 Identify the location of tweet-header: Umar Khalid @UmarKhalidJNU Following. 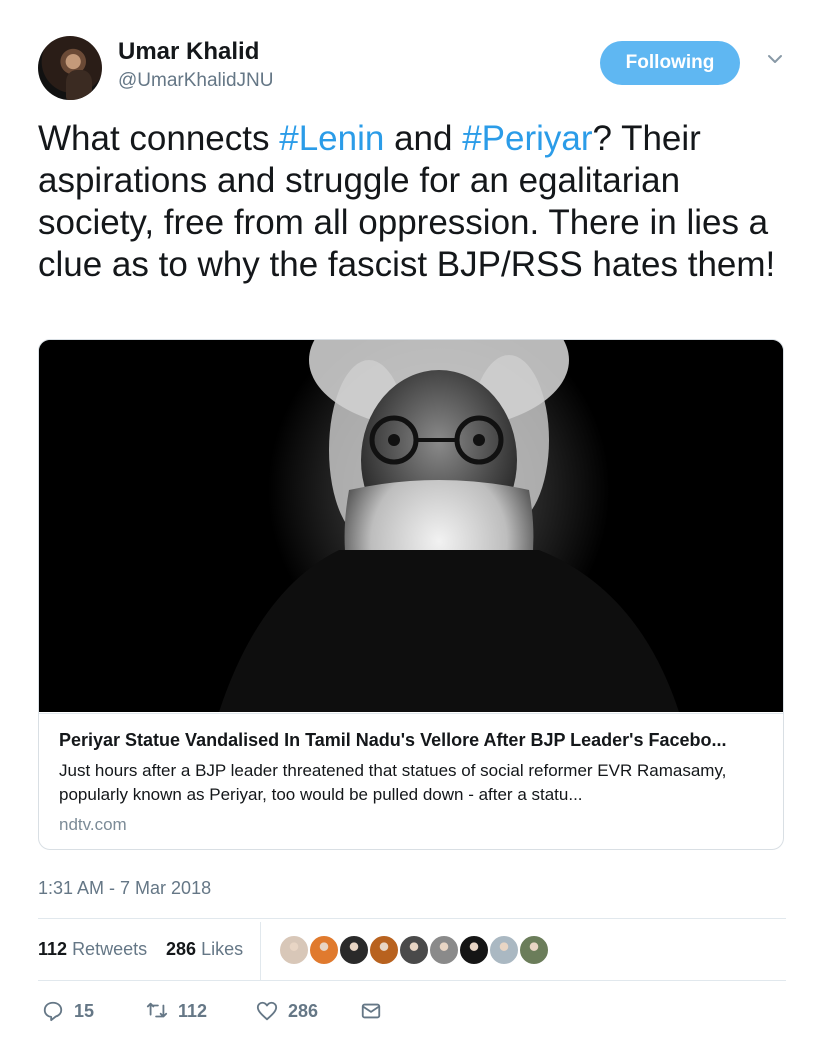
(413, 68).